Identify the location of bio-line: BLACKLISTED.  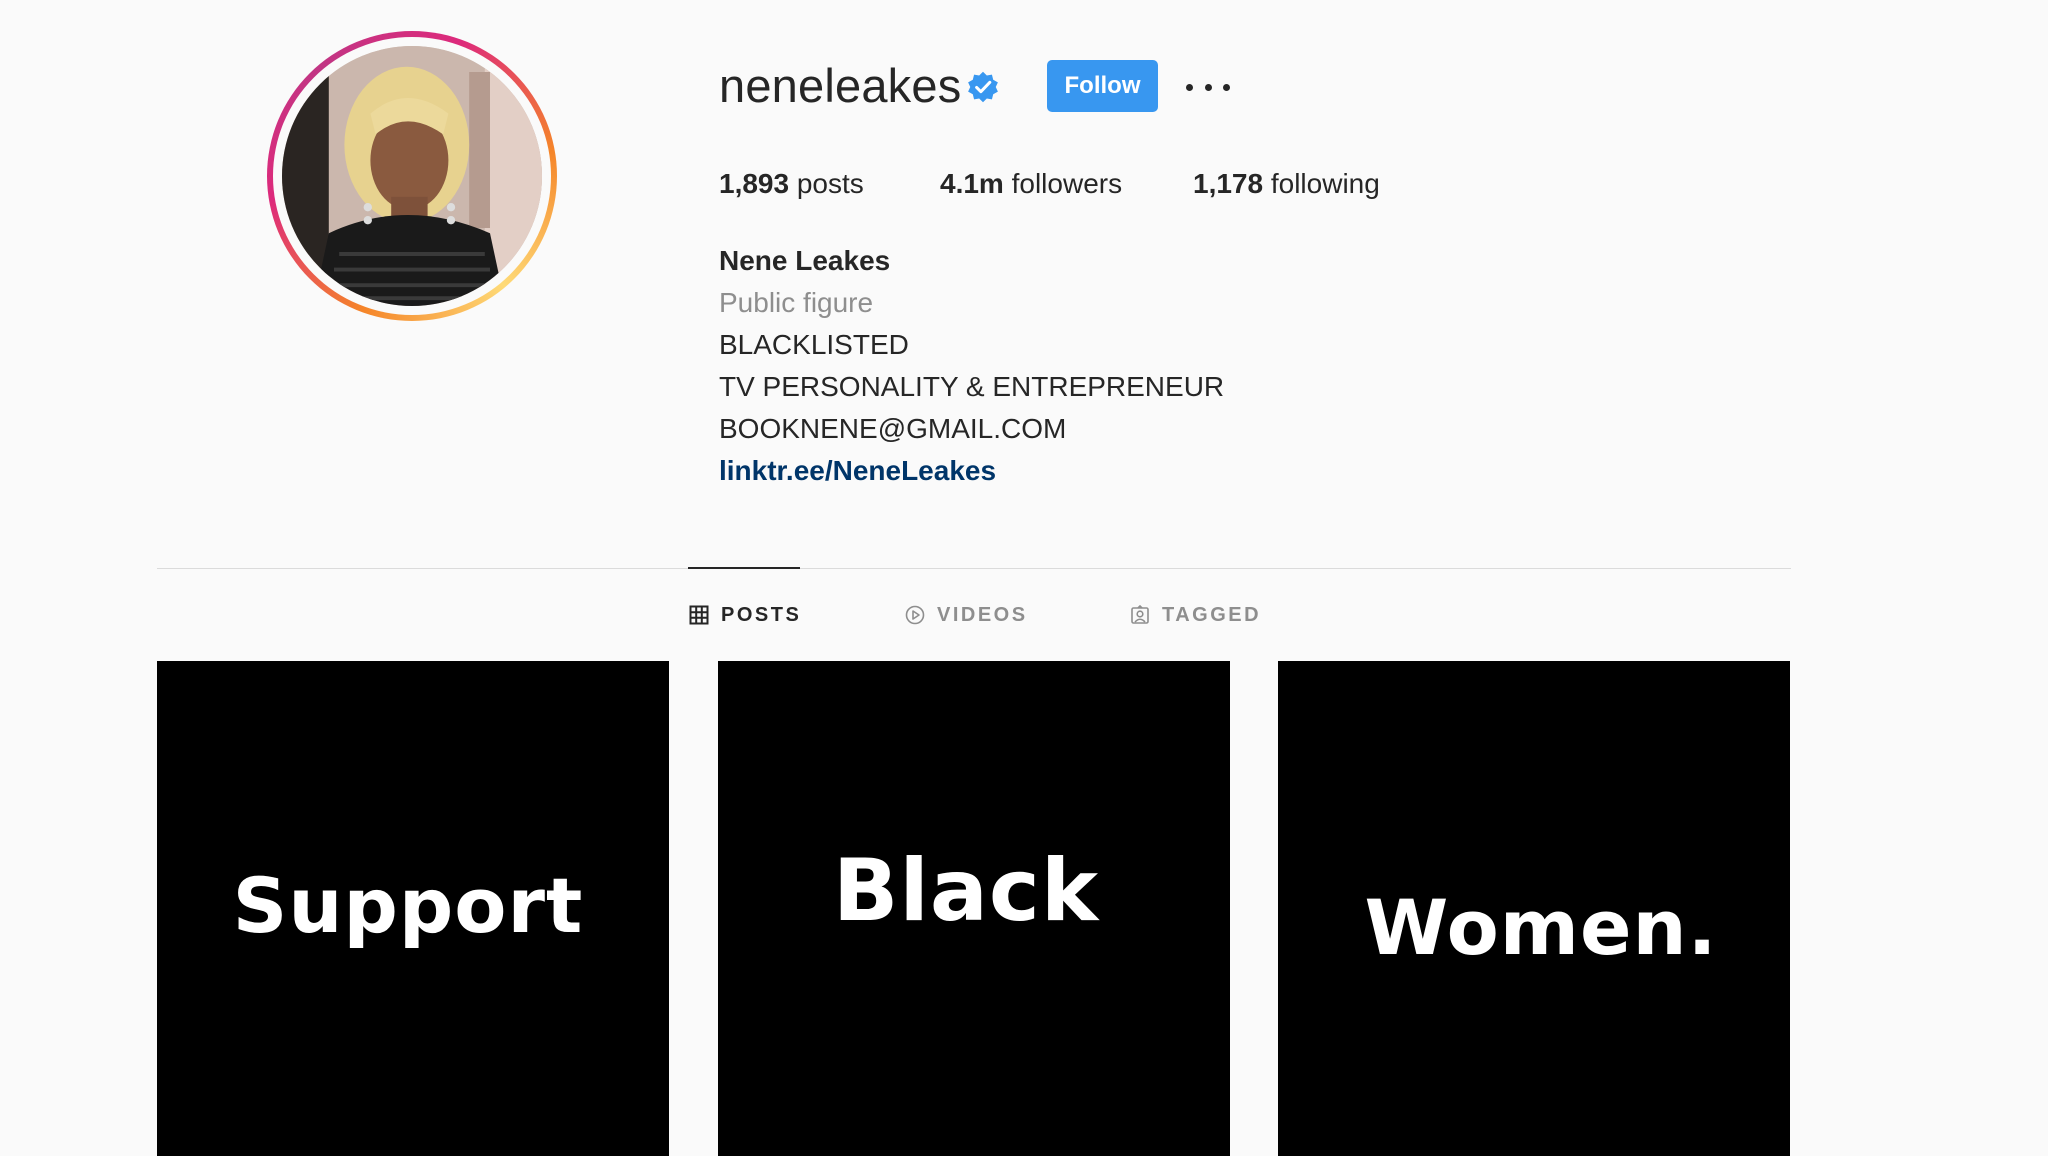
(814, 344).